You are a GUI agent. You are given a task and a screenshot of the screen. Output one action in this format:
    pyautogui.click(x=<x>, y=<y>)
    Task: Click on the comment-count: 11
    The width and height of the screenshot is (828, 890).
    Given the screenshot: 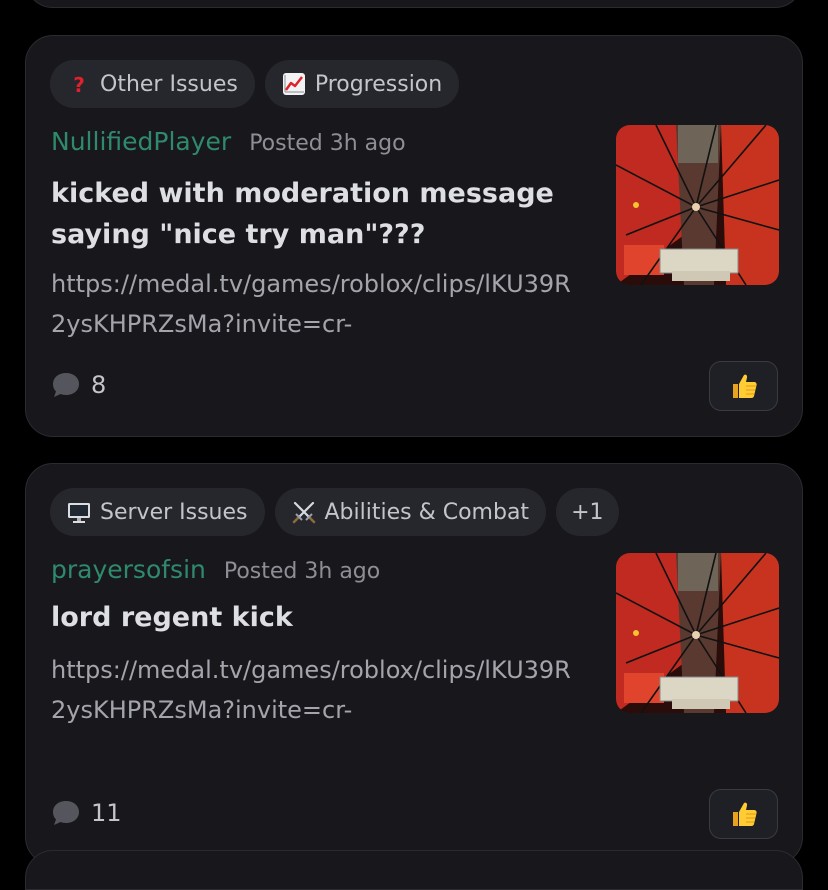 What is the action you would take?
    pyautogui.click(x=106, y=813)
    